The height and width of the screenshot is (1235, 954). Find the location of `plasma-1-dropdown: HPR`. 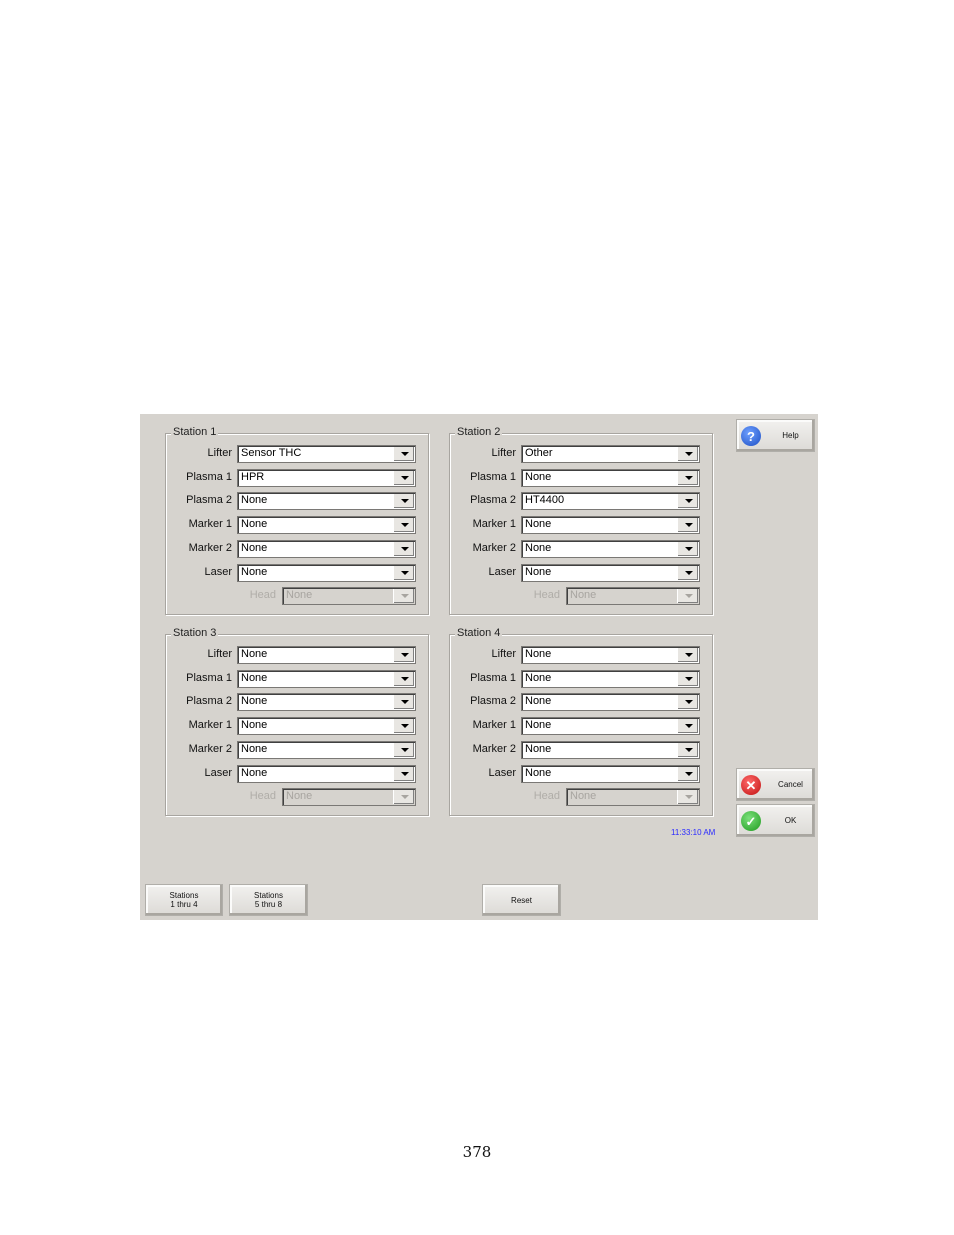

plasma-1-dropdown: HPR is located at coordinates (326, 477).